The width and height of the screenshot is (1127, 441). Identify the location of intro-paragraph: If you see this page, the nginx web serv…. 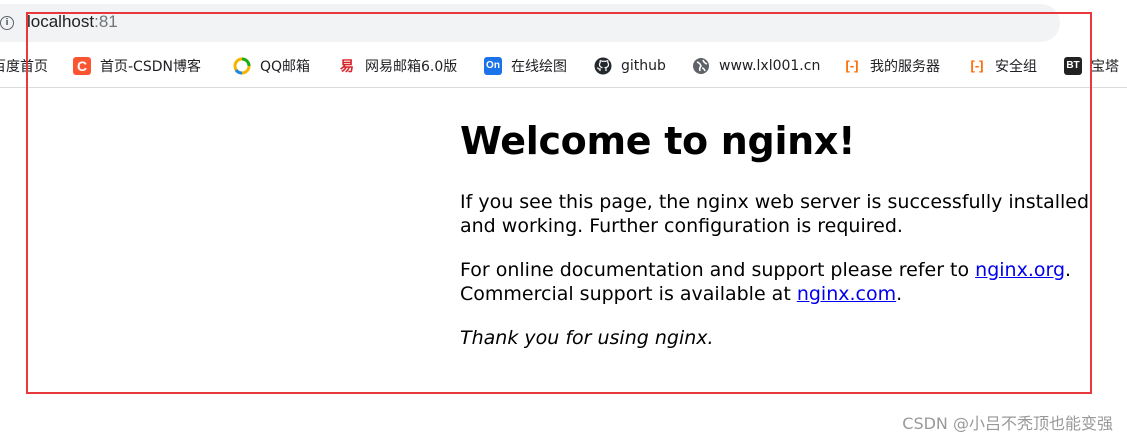
(775, 214).